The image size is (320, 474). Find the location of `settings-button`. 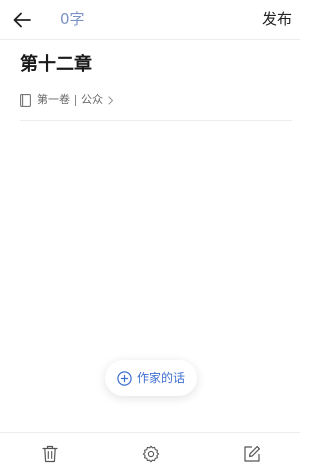

settings-button is located at coordinates (151, 454).